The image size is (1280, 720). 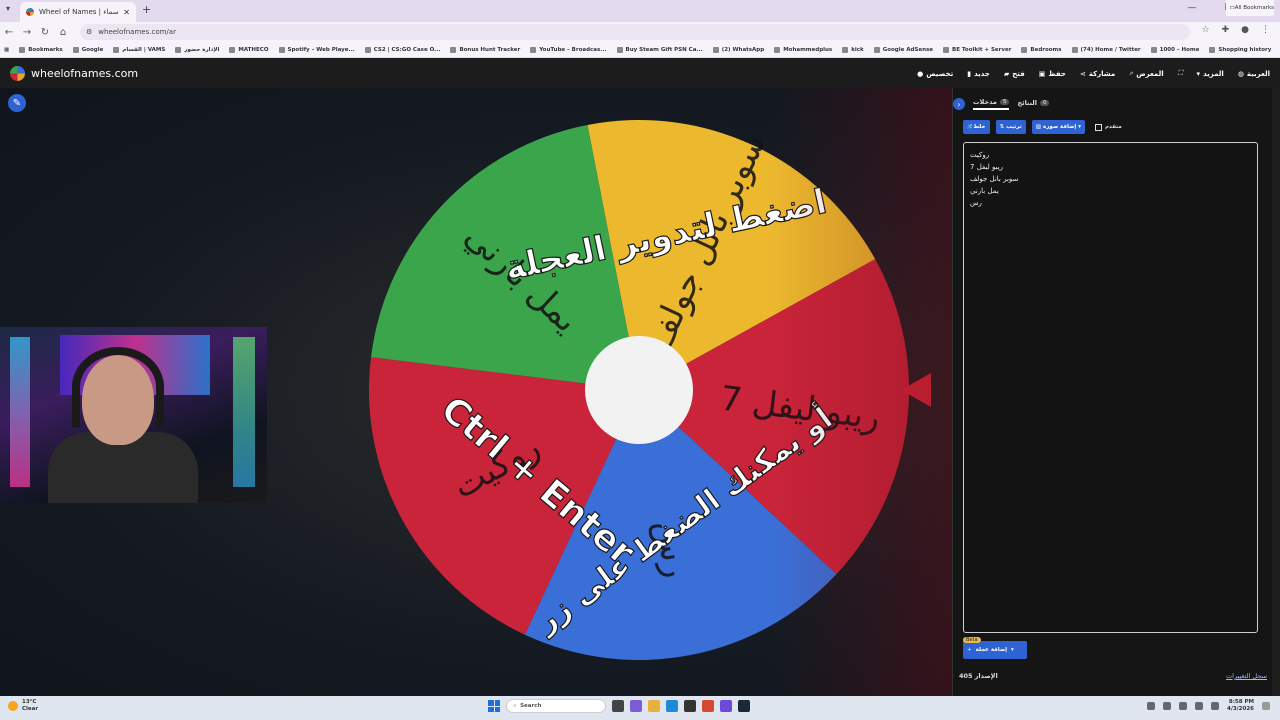 What do you see at coordinates (672, 706) in the screenshot?
I see `edge-icon` at bounding box center [672, 706].